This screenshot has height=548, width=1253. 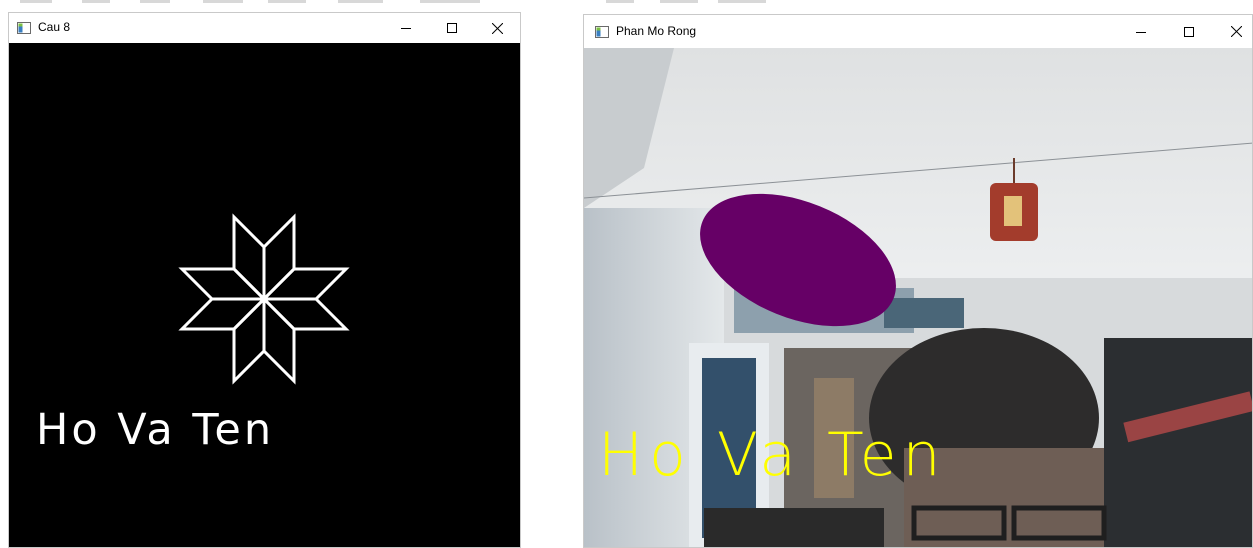 I want to click on star-shape, so click(x=264, y=299).